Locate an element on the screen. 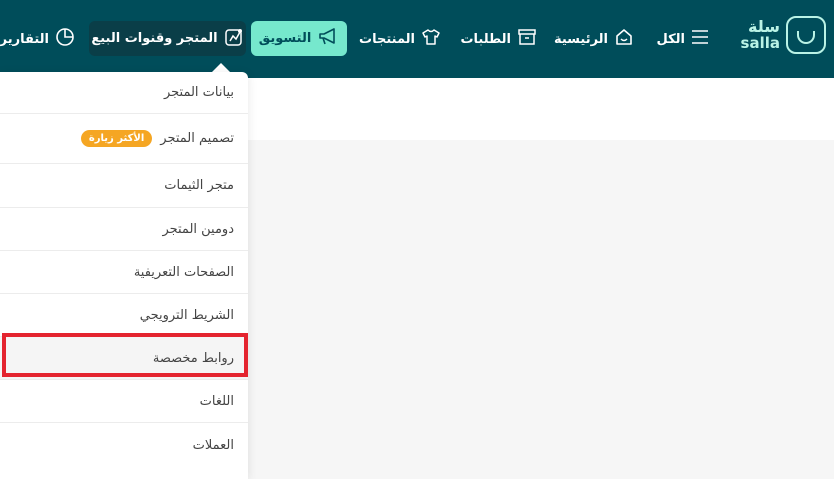 Image resolution: width=834 pixels, height=479 pixels. menu-item-info-pages: الصفحات التعريفية is located at coordinates (124, 272).